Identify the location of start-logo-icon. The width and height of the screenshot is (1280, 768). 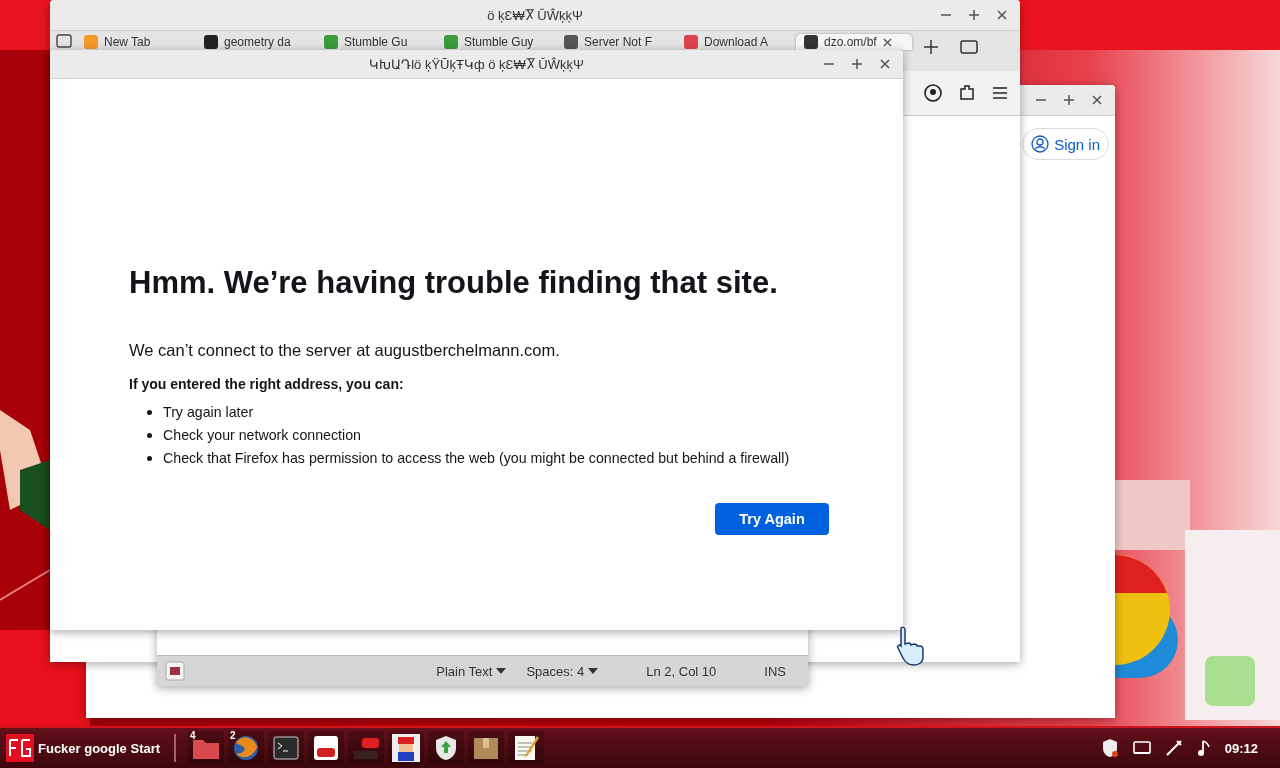
(20, 748).